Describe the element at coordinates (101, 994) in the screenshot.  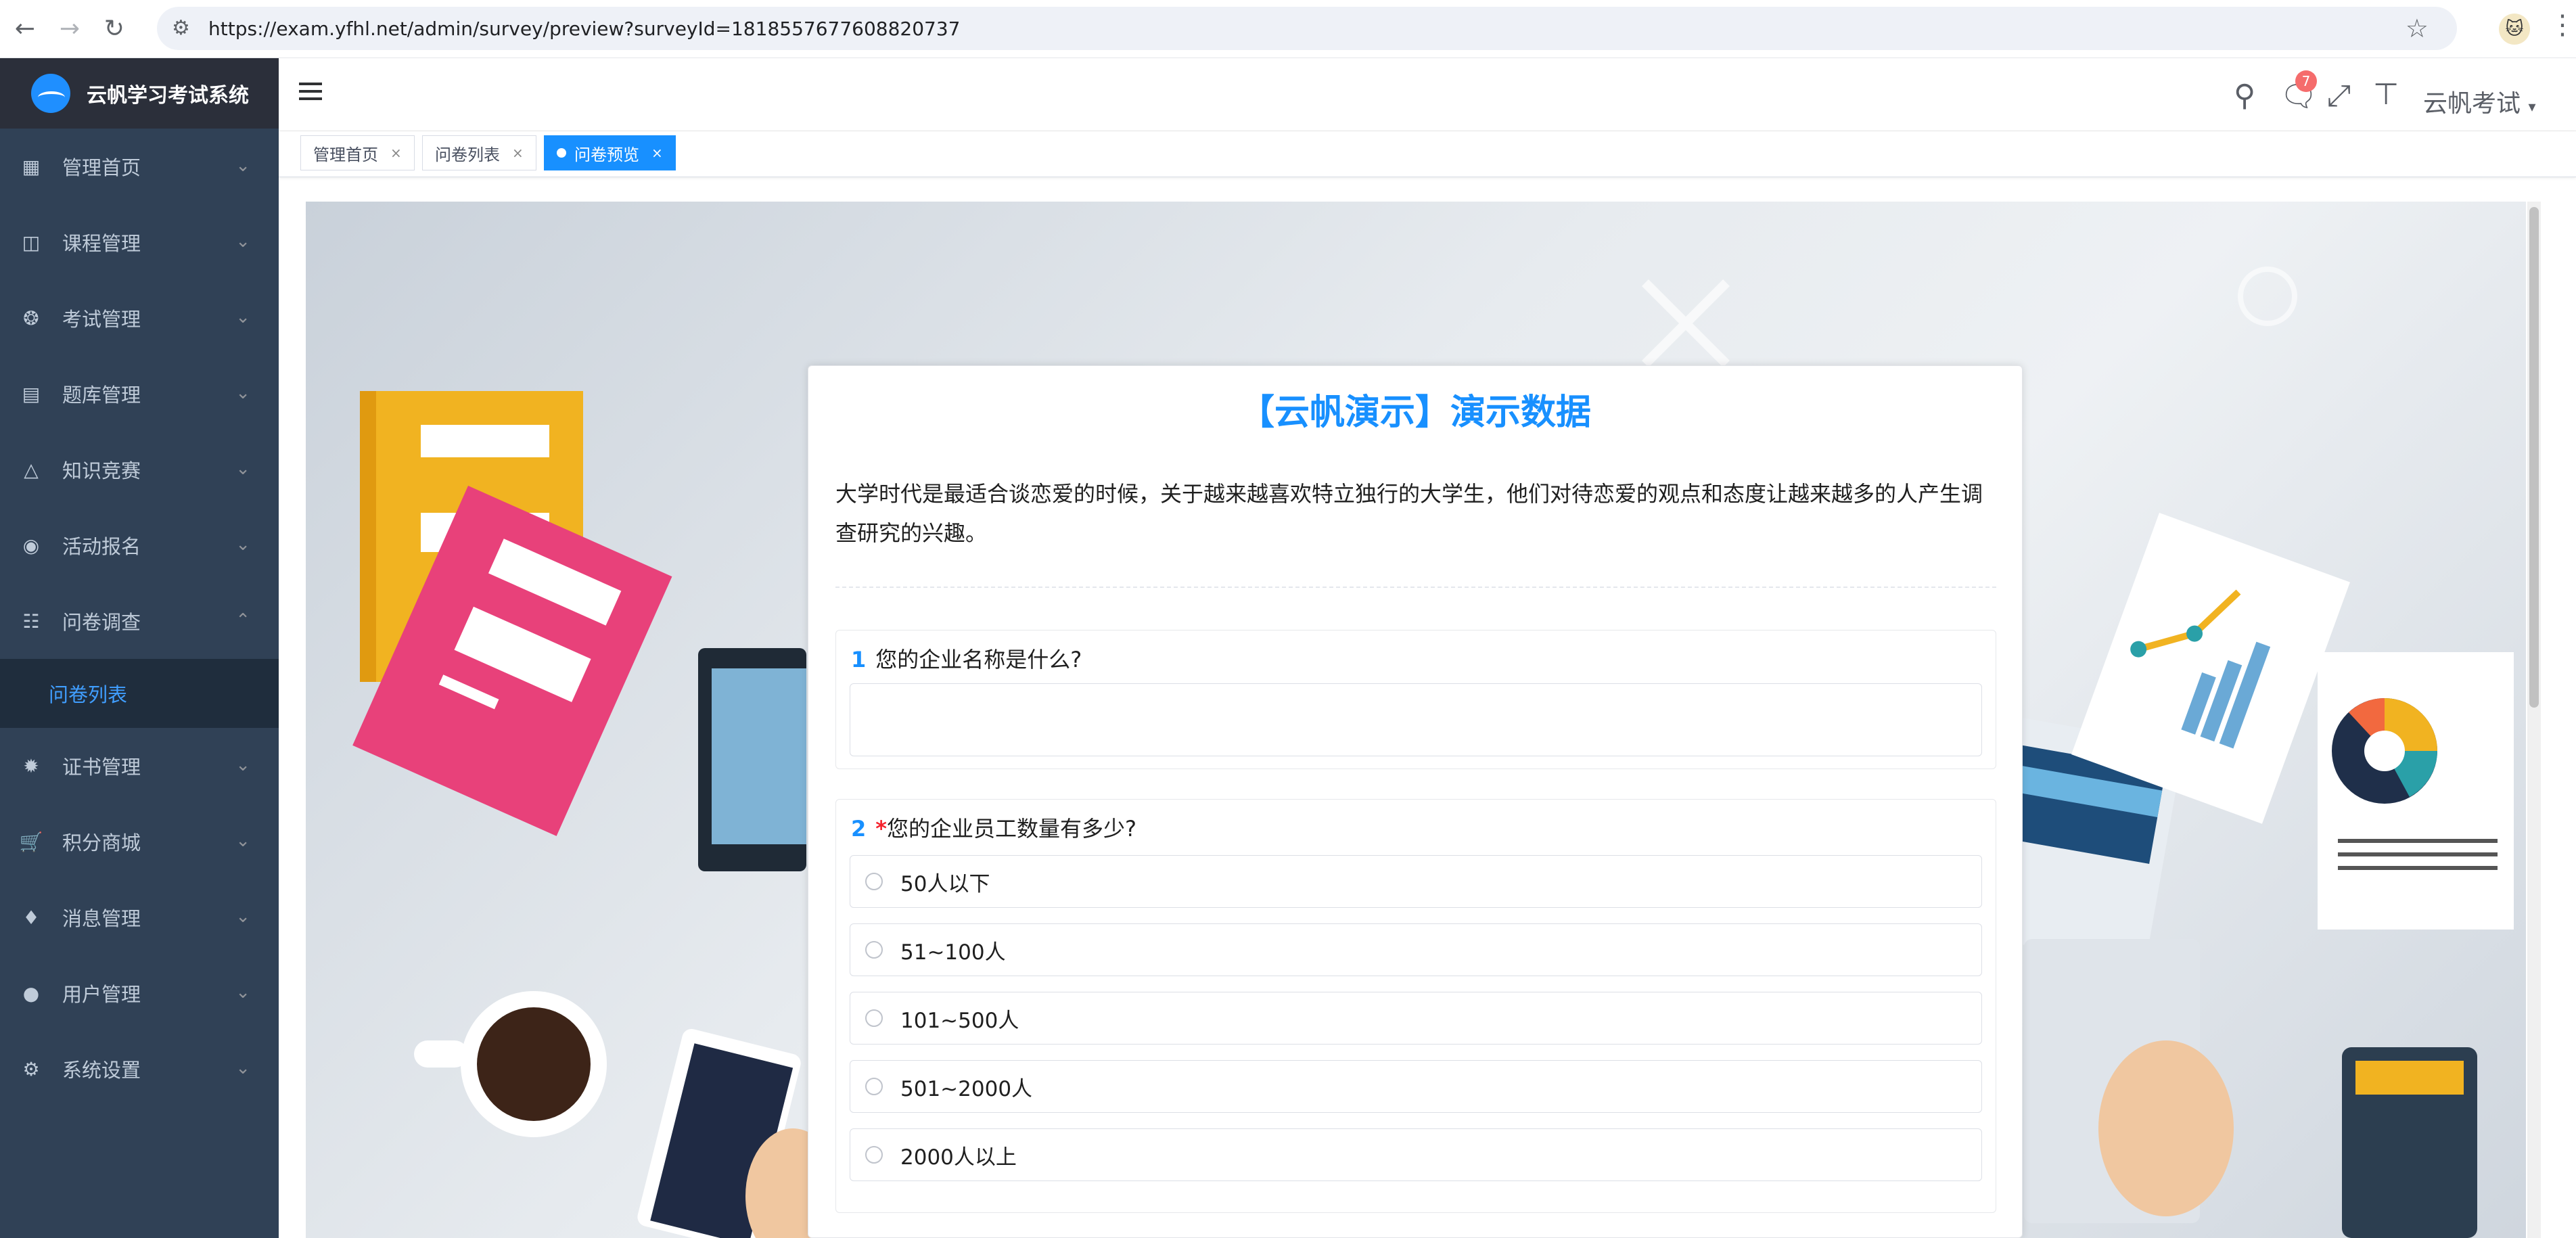
I see `sidebar-item-label: 用户管理` at that location.